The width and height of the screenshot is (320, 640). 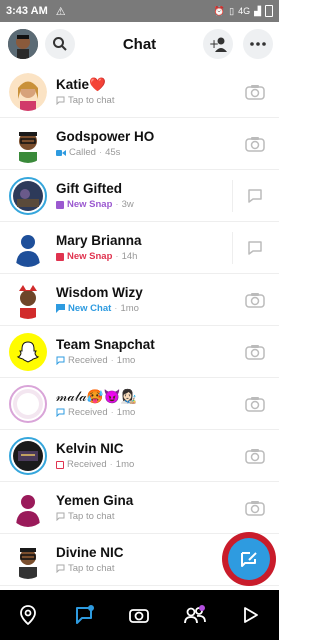 What do you see at coordinates (139, 352) in the screenshot?
I see `chat-row: Team Snapchat Received · 1mo` at bounding box center [139, 352].